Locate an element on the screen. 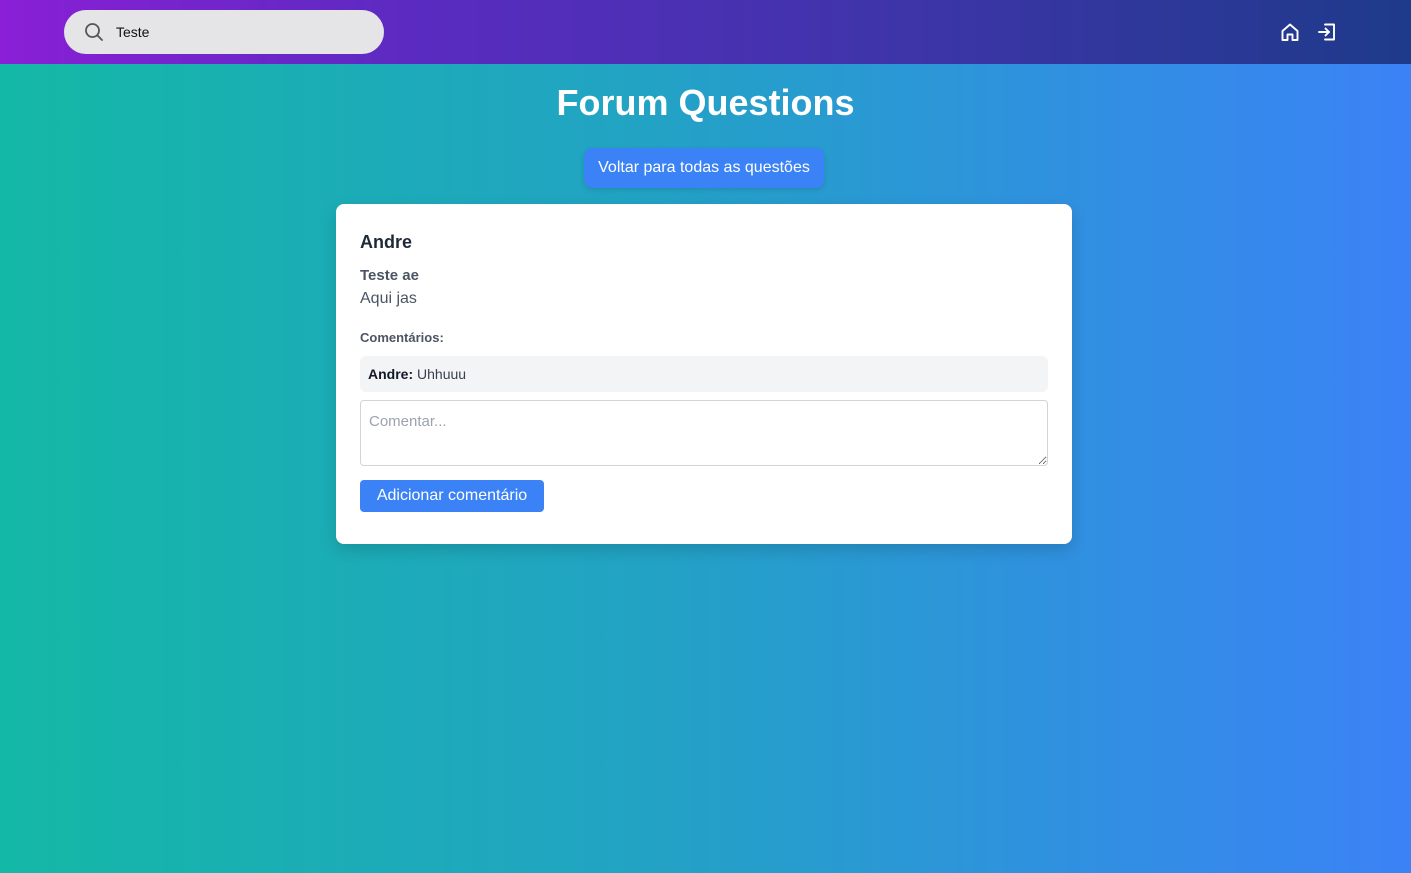 This screenshot has width=1411, height=873. login-icon is located at coordinates (1327, 32).